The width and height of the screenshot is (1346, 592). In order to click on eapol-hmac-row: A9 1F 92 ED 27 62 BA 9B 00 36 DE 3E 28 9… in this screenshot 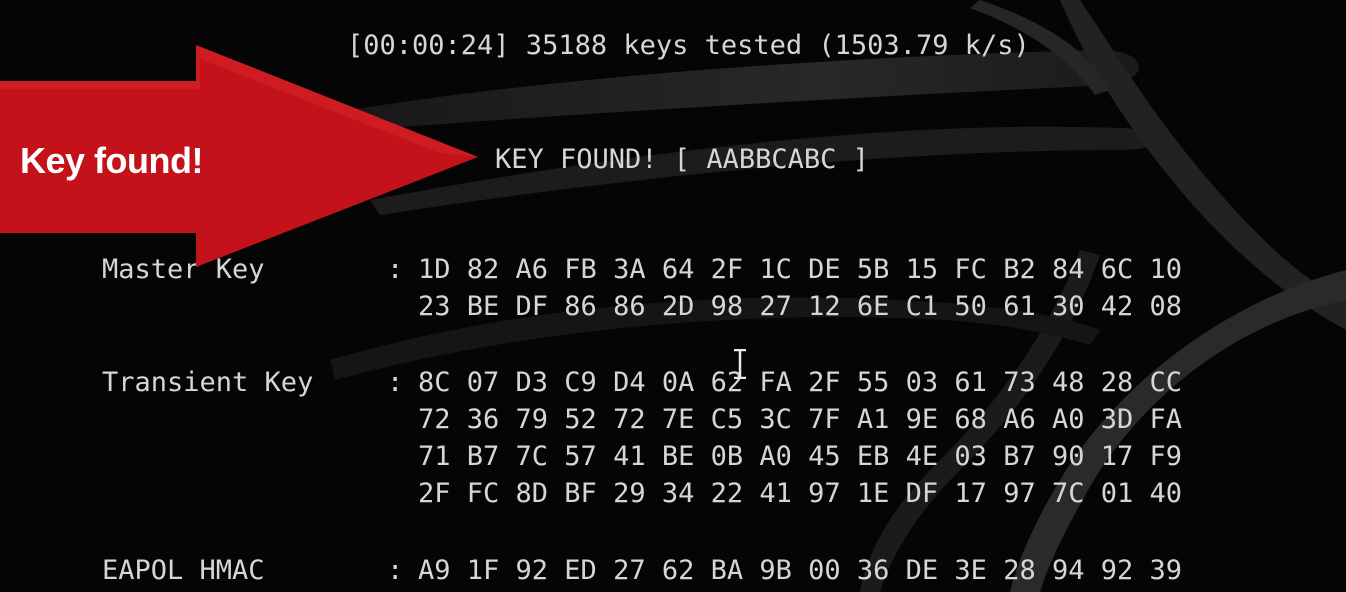, I will do `click(800, 570)`.